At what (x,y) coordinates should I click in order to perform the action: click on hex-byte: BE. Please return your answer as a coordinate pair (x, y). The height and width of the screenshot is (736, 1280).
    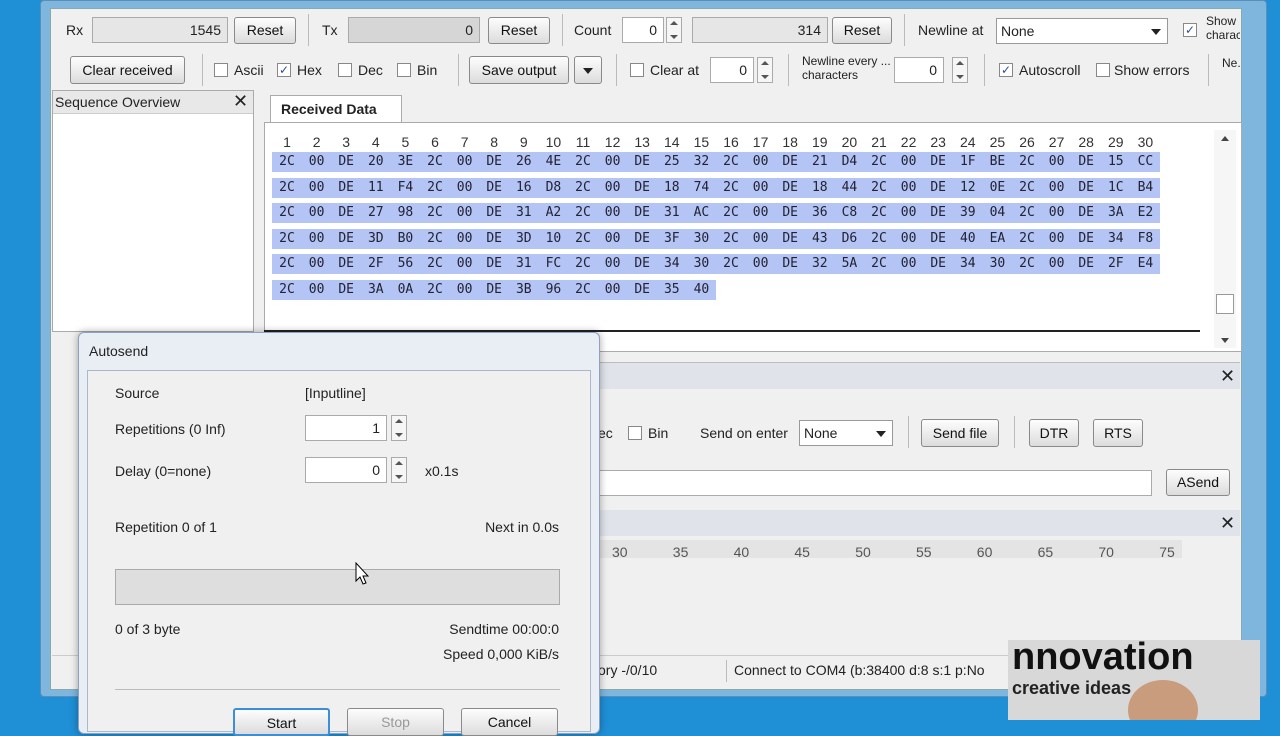
    Looking at the image, I should click on (997, 162).